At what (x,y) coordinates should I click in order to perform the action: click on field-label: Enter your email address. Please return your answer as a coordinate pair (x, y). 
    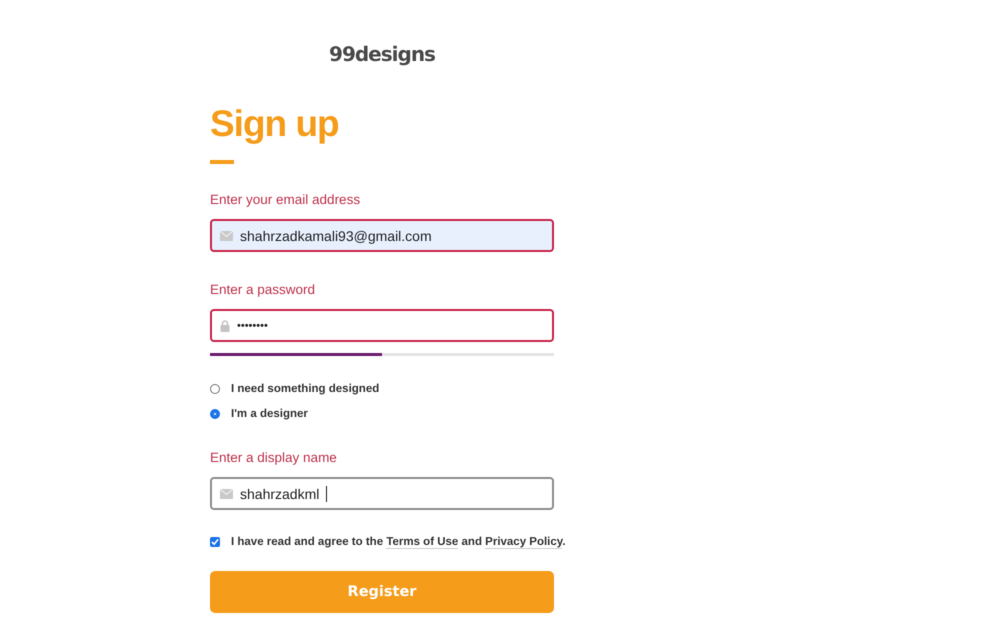
    Looking at the image, I should click on (285, 199).